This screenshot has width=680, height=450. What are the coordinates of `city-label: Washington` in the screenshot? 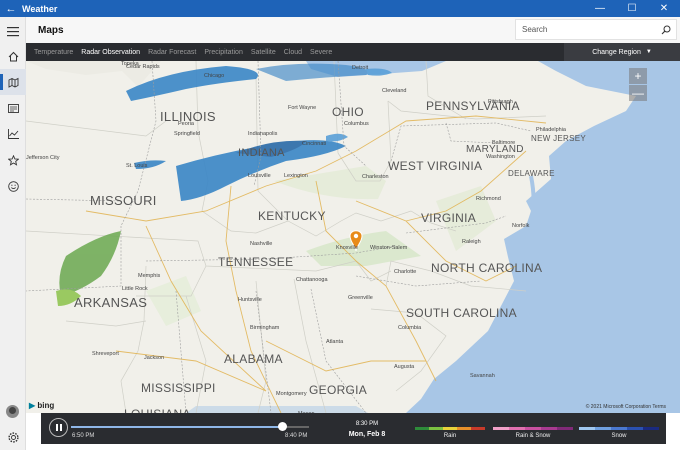 It's located at (500, 157).